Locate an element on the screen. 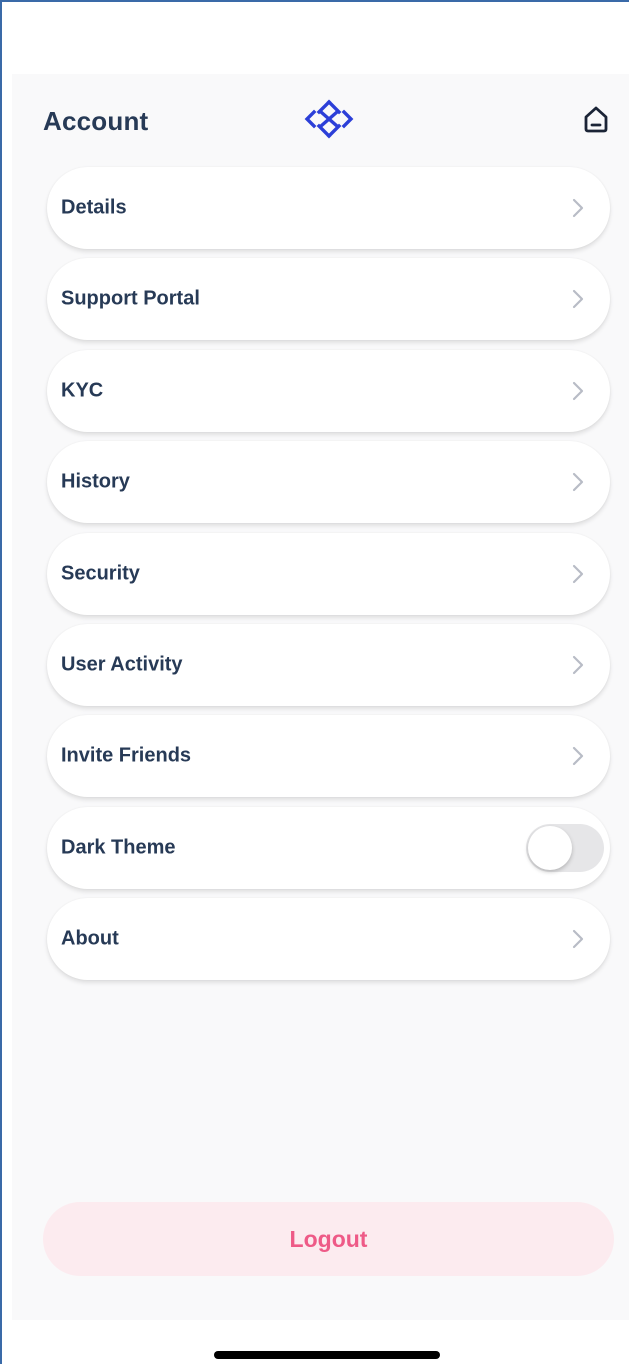 Image resolution: width=629 pixels, height=1364 pixels. menu-item-about: About is located at coordinates (328, 939).